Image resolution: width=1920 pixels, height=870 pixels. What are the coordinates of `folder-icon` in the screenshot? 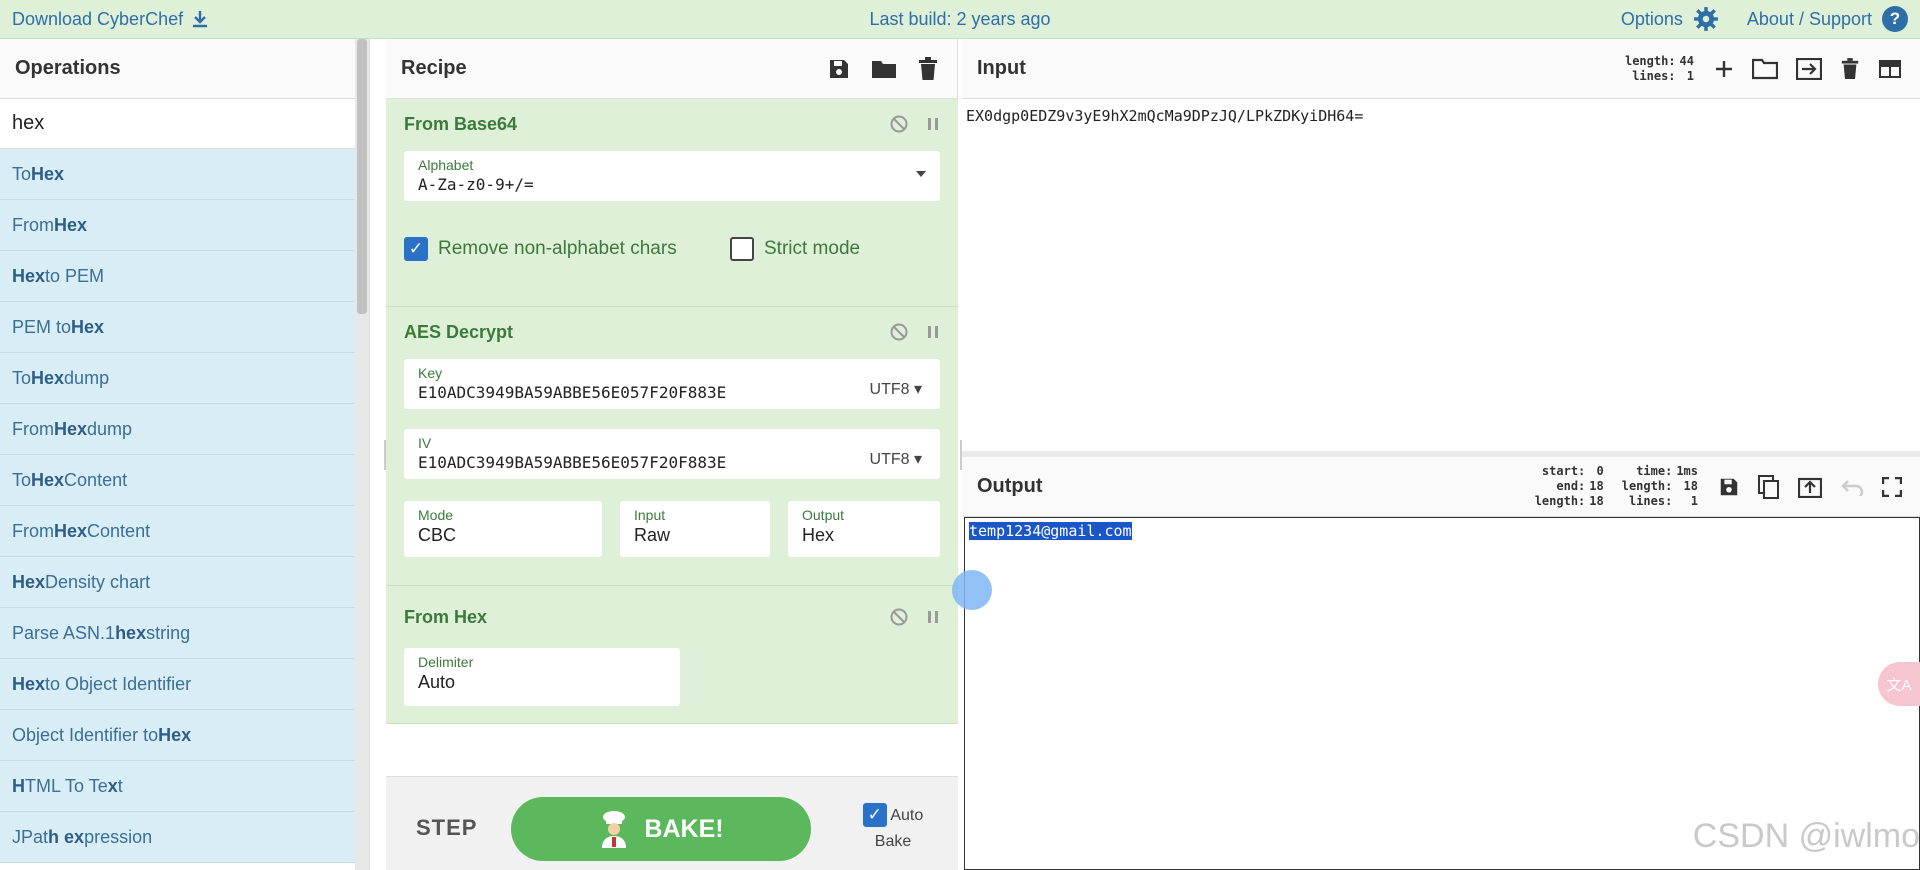 It's located at (884, 69).